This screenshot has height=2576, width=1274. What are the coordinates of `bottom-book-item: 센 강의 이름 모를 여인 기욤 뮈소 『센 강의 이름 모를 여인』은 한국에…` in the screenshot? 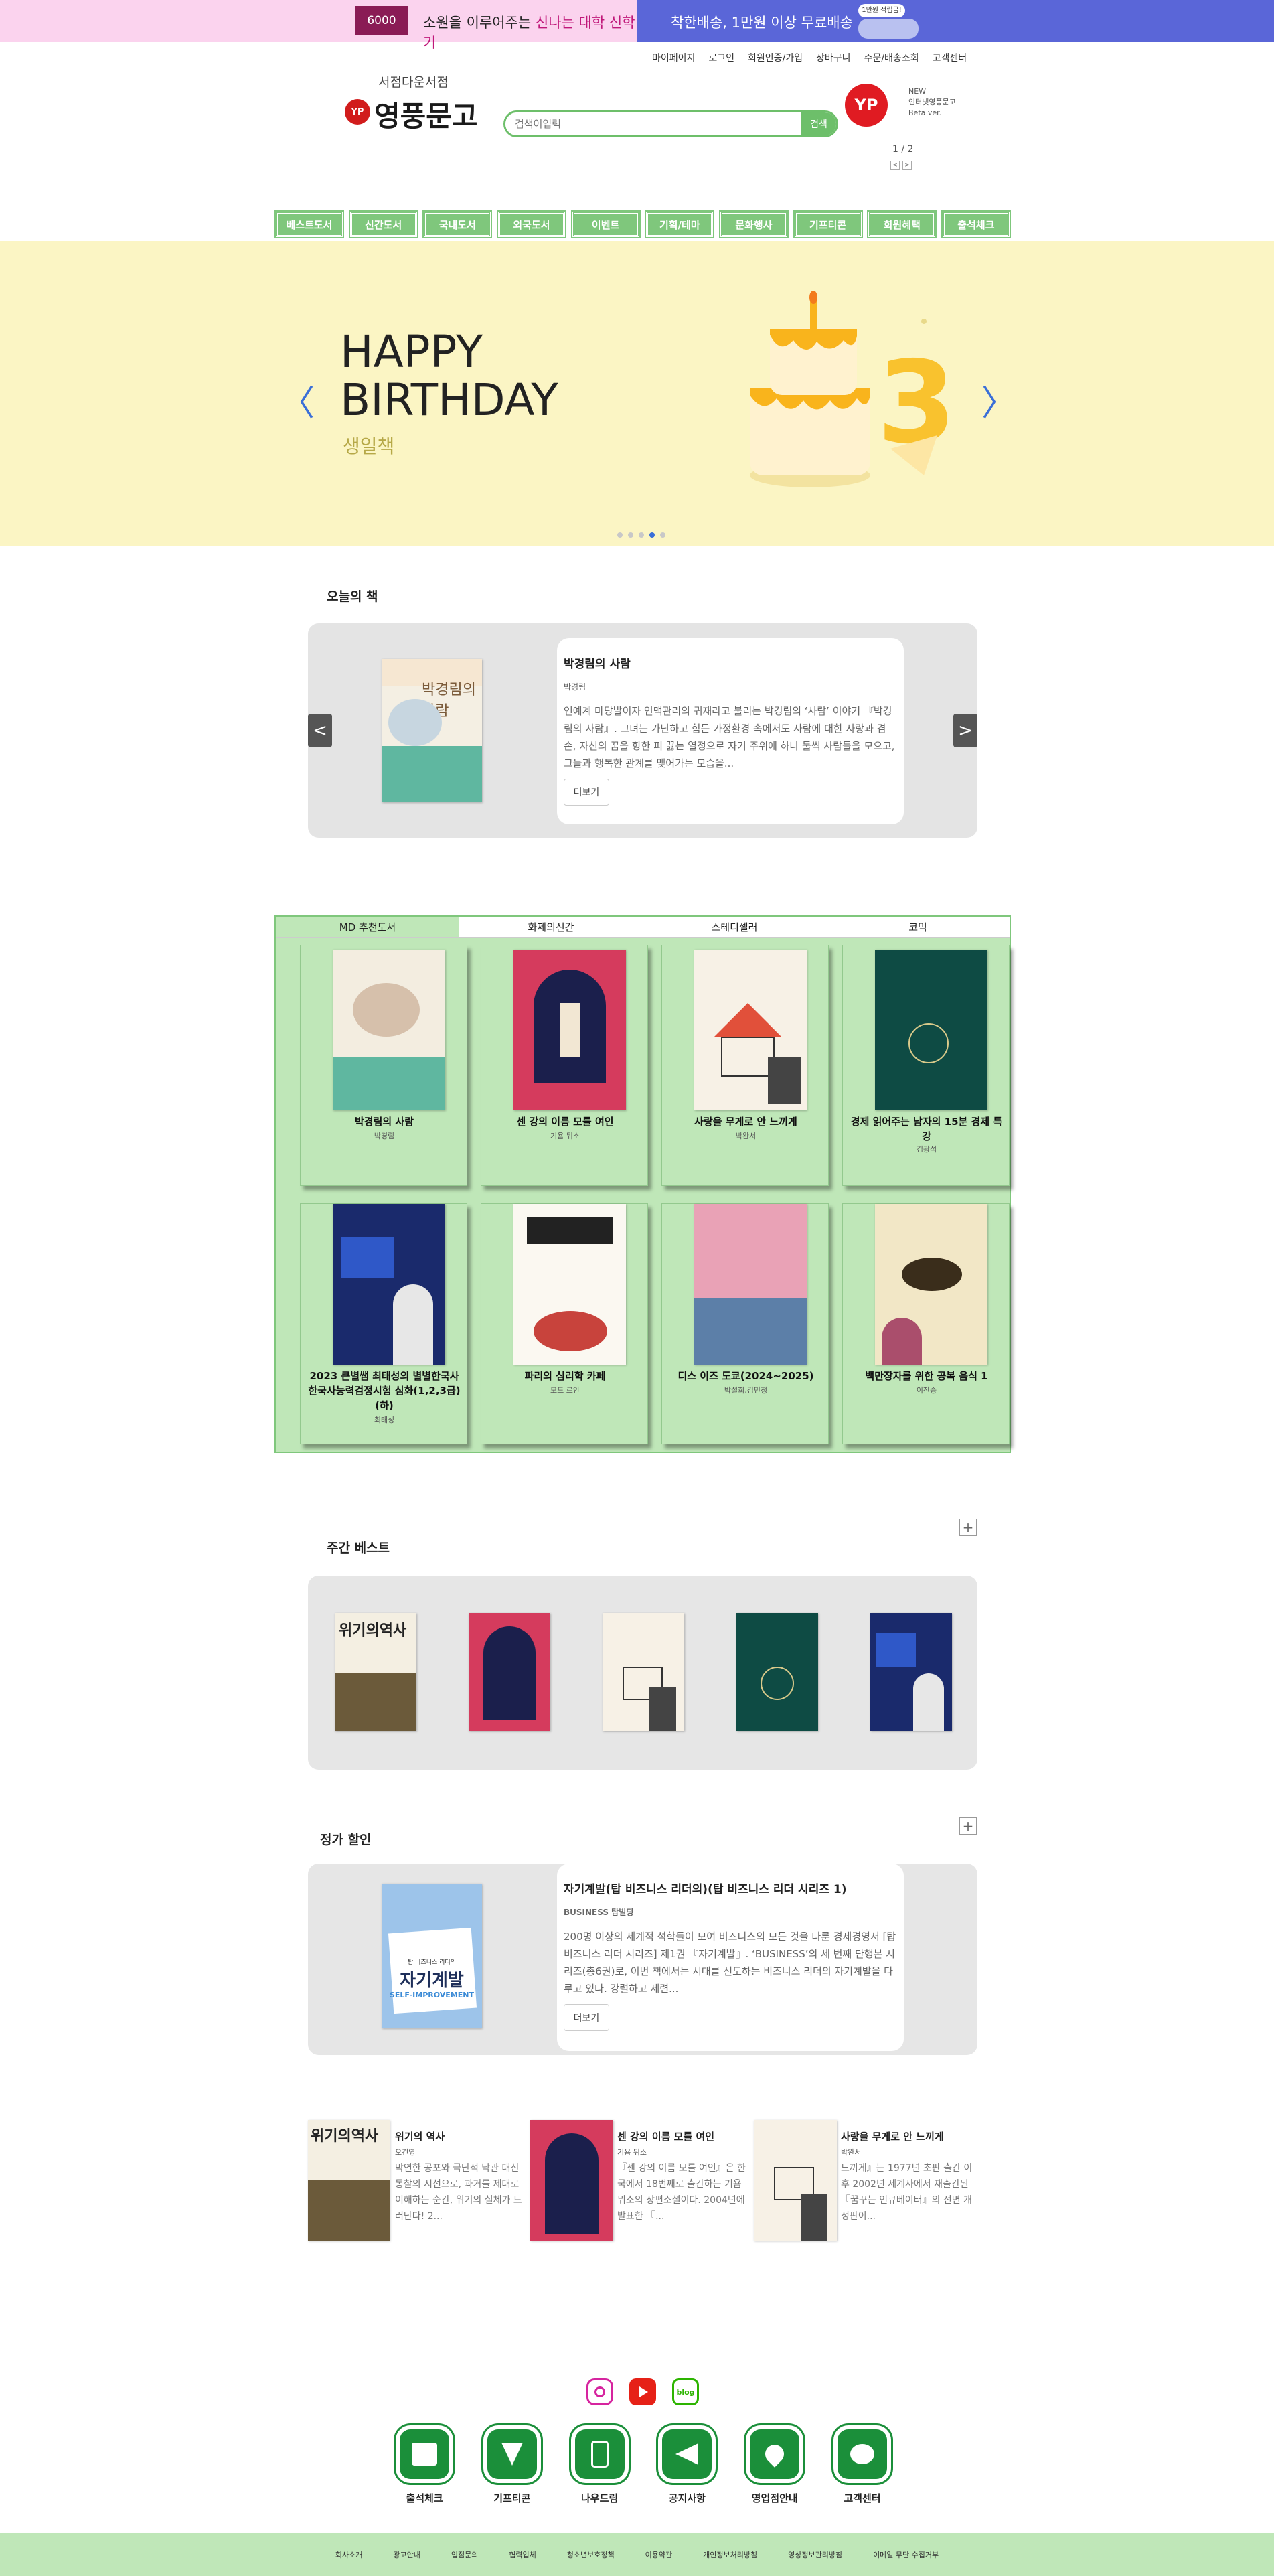 It's located at (644, 2180).